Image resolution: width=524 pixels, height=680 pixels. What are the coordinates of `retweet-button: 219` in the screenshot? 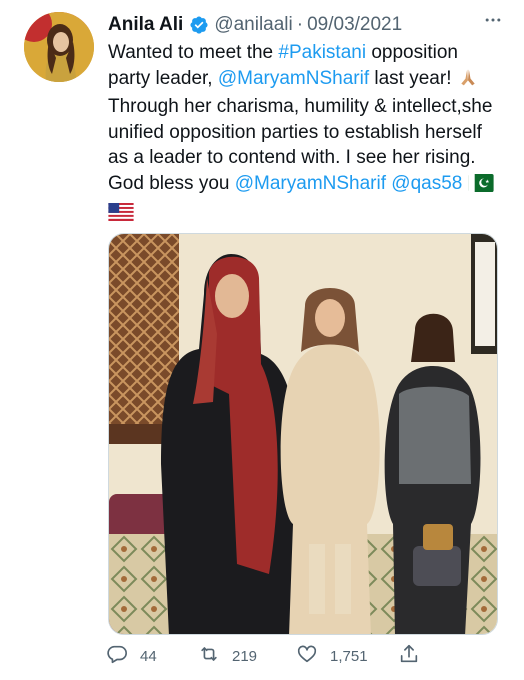 It's located at (247, 656).